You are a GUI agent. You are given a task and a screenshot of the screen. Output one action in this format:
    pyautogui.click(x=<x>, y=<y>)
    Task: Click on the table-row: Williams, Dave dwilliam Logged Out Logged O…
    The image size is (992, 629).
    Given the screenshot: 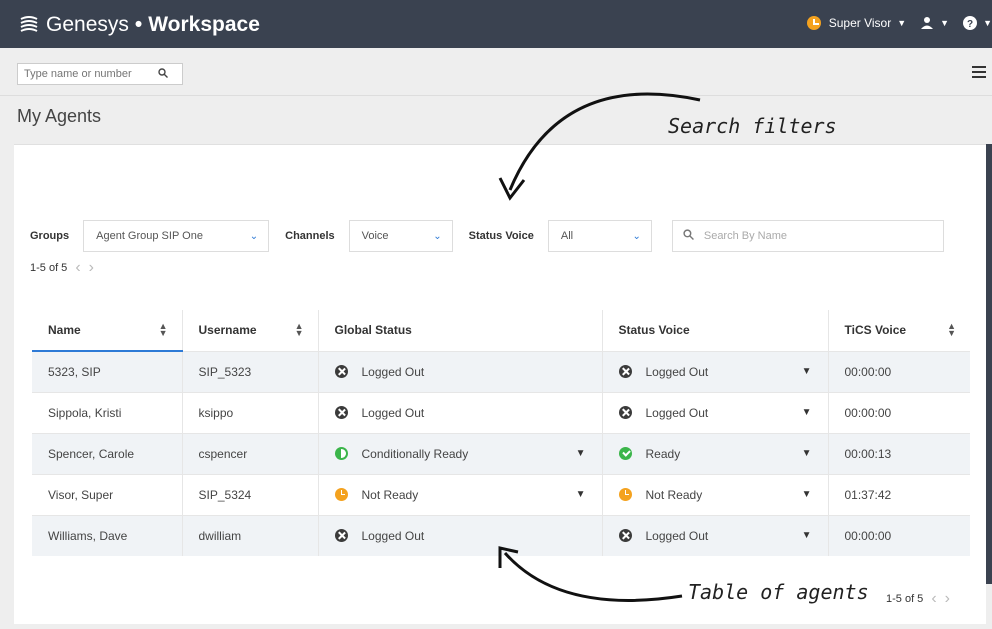 What is the action you would take?
    pyautogui.click(x=501, y=535)
    